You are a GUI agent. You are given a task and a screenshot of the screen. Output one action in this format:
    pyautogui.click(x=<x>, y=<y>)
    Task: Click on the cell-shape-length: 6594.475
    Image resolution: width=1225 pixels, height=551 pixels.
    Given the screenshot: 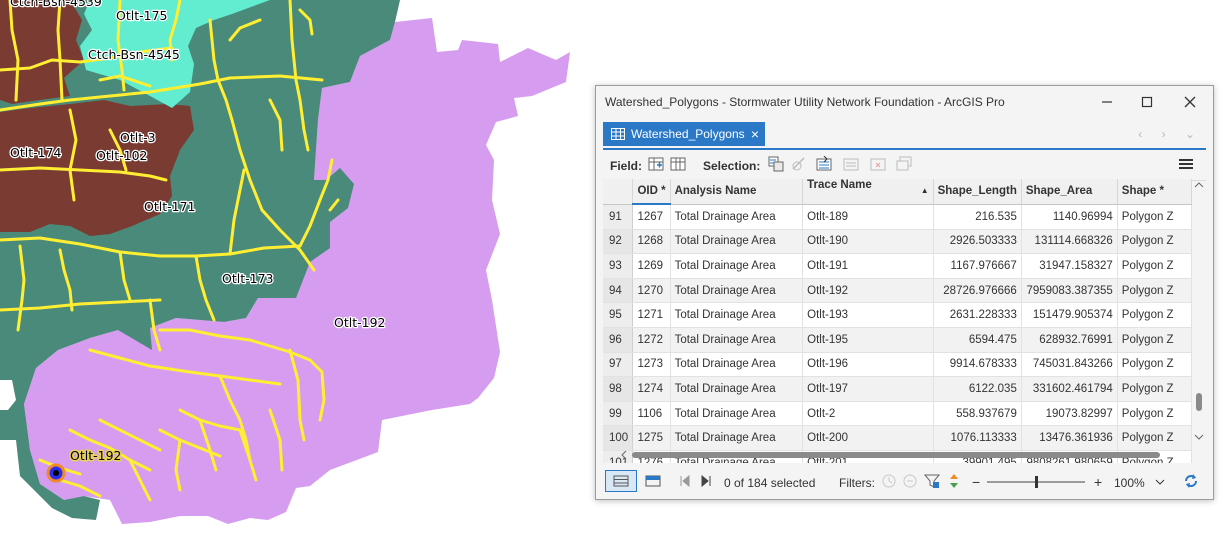 What is the action you would take?
    pyautogui.click(x=977, y=340)
    